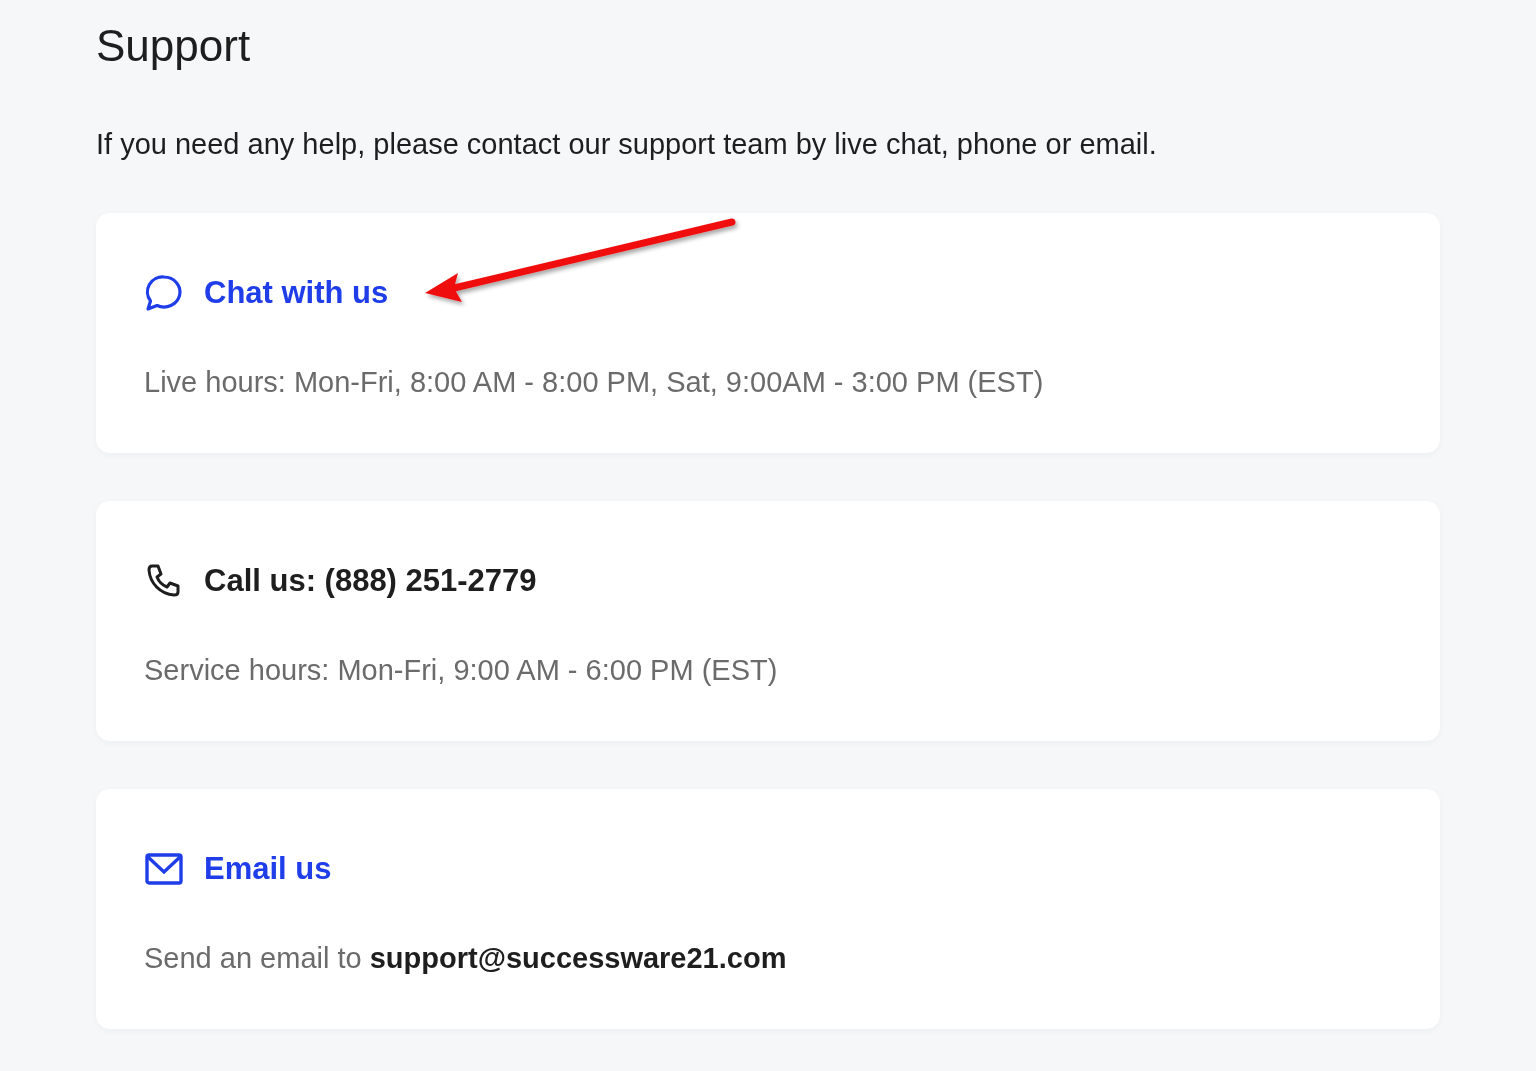  Describe the element at coordinates (296, 293) in the screenshot. I see `contact-link: Chat with us` at that location.